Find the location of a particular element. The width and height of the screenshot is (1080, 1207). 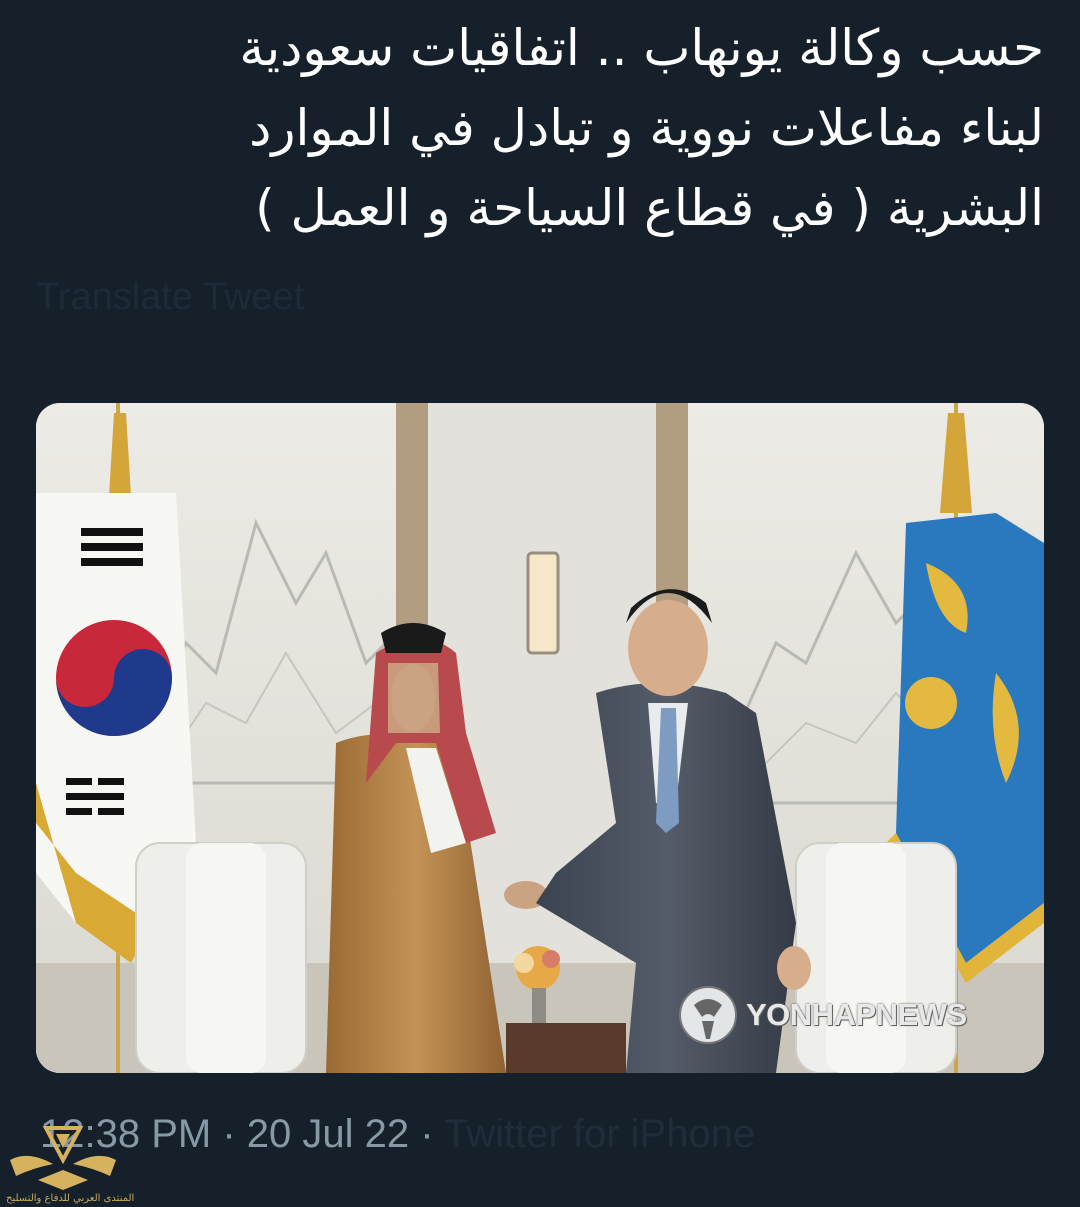

translate-tweet-link: Translate Tweet is located at coordinates (170, 297).